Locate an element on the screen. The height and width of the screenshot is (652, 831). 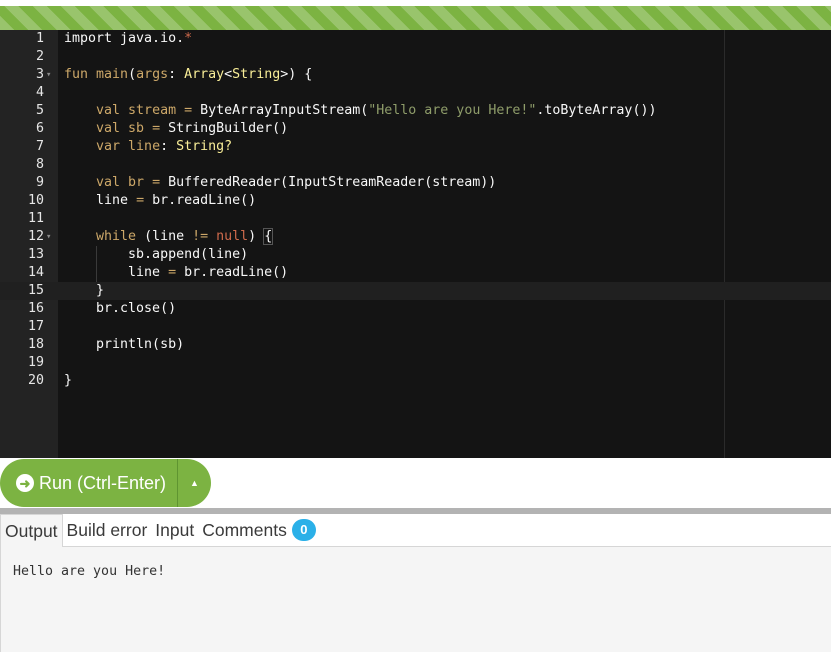
comments-count-badge: 0 is located at coordinates (303, 530).